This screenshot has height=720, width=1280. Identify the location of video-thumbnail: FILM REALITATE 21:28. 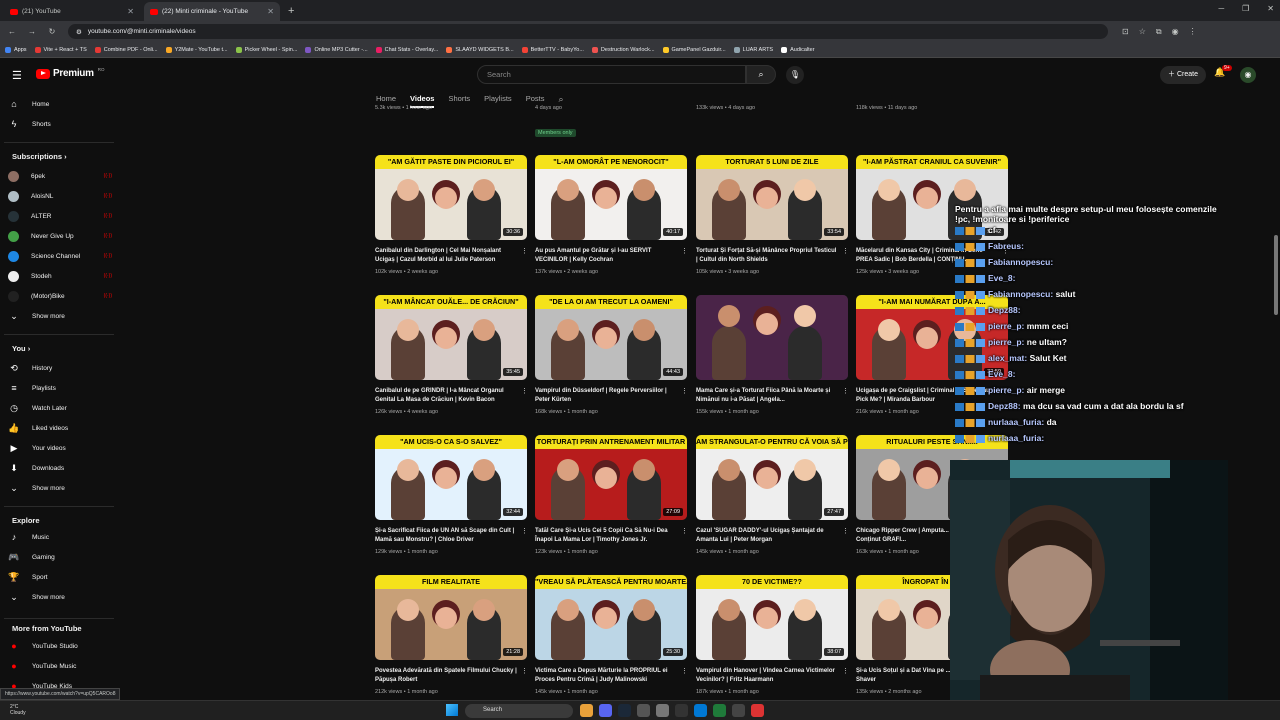
(451, 617).